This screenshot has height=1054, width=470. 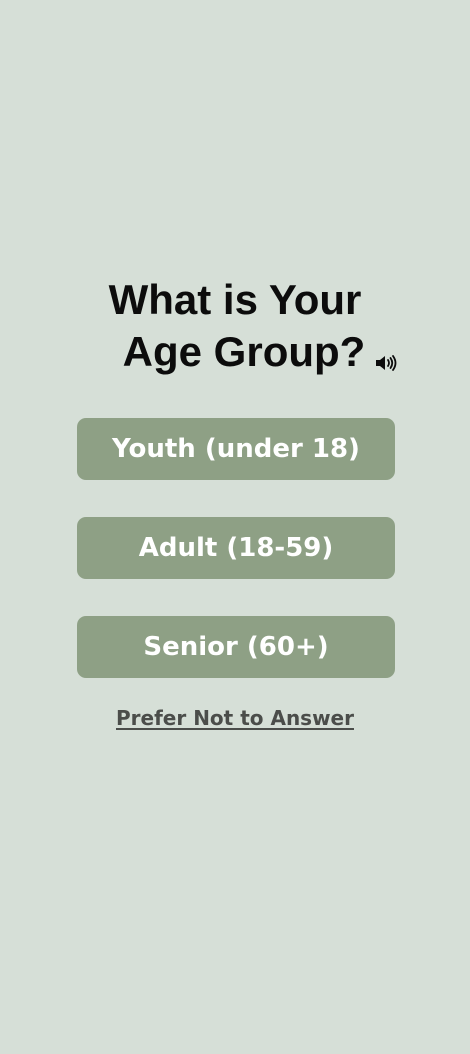 I want to click on skip-container: Prefer Not to Answer, so click(x=235, y=718).